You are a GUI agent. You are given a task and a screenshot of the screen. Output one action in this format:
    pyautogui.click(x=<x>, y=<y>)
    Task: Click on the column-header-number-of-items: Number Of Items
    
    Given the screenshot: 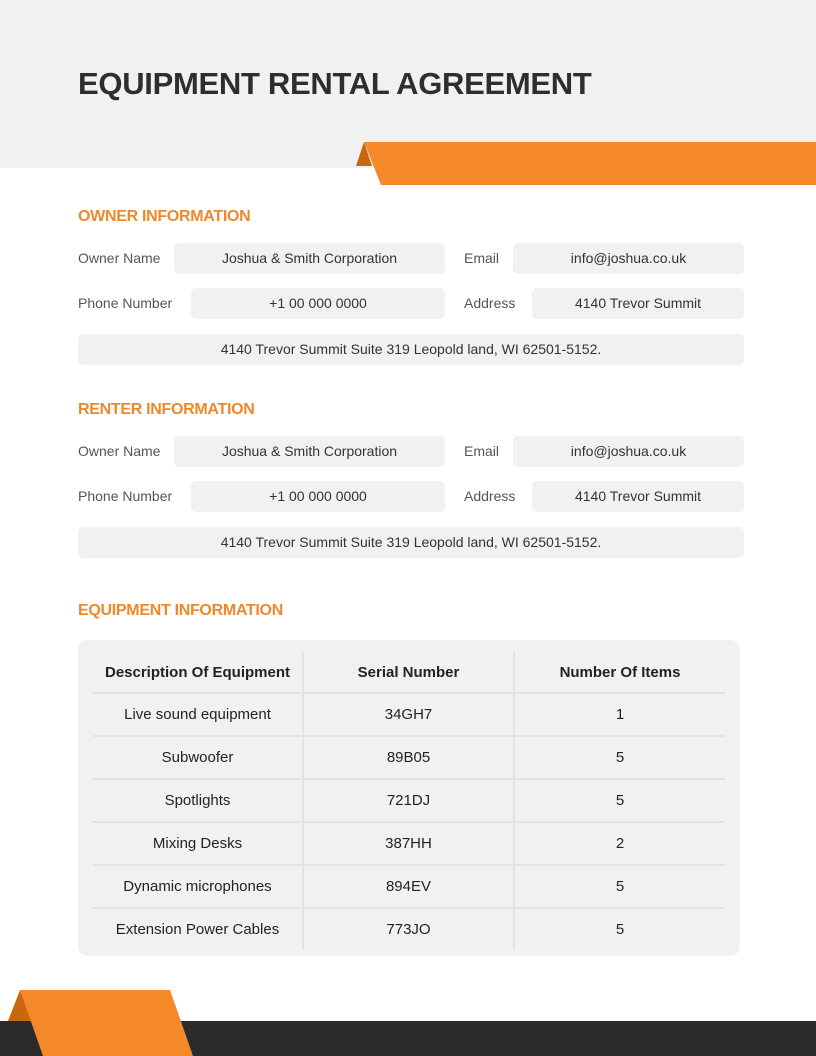 What is the action you would take?
    pyautogui.click(x=619, y=673)
    